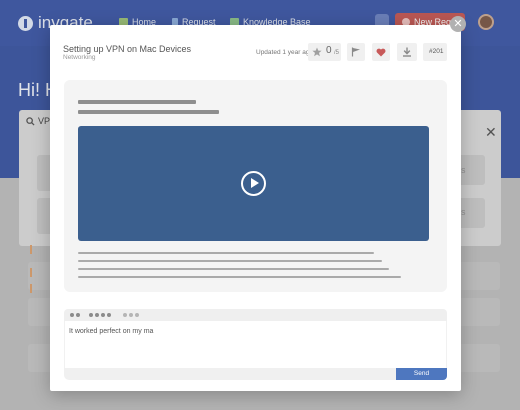  What do you see at coordinates (436, 51) in the screenshot?
I see `ticket-number: #201` at bounding box center [436, 51].